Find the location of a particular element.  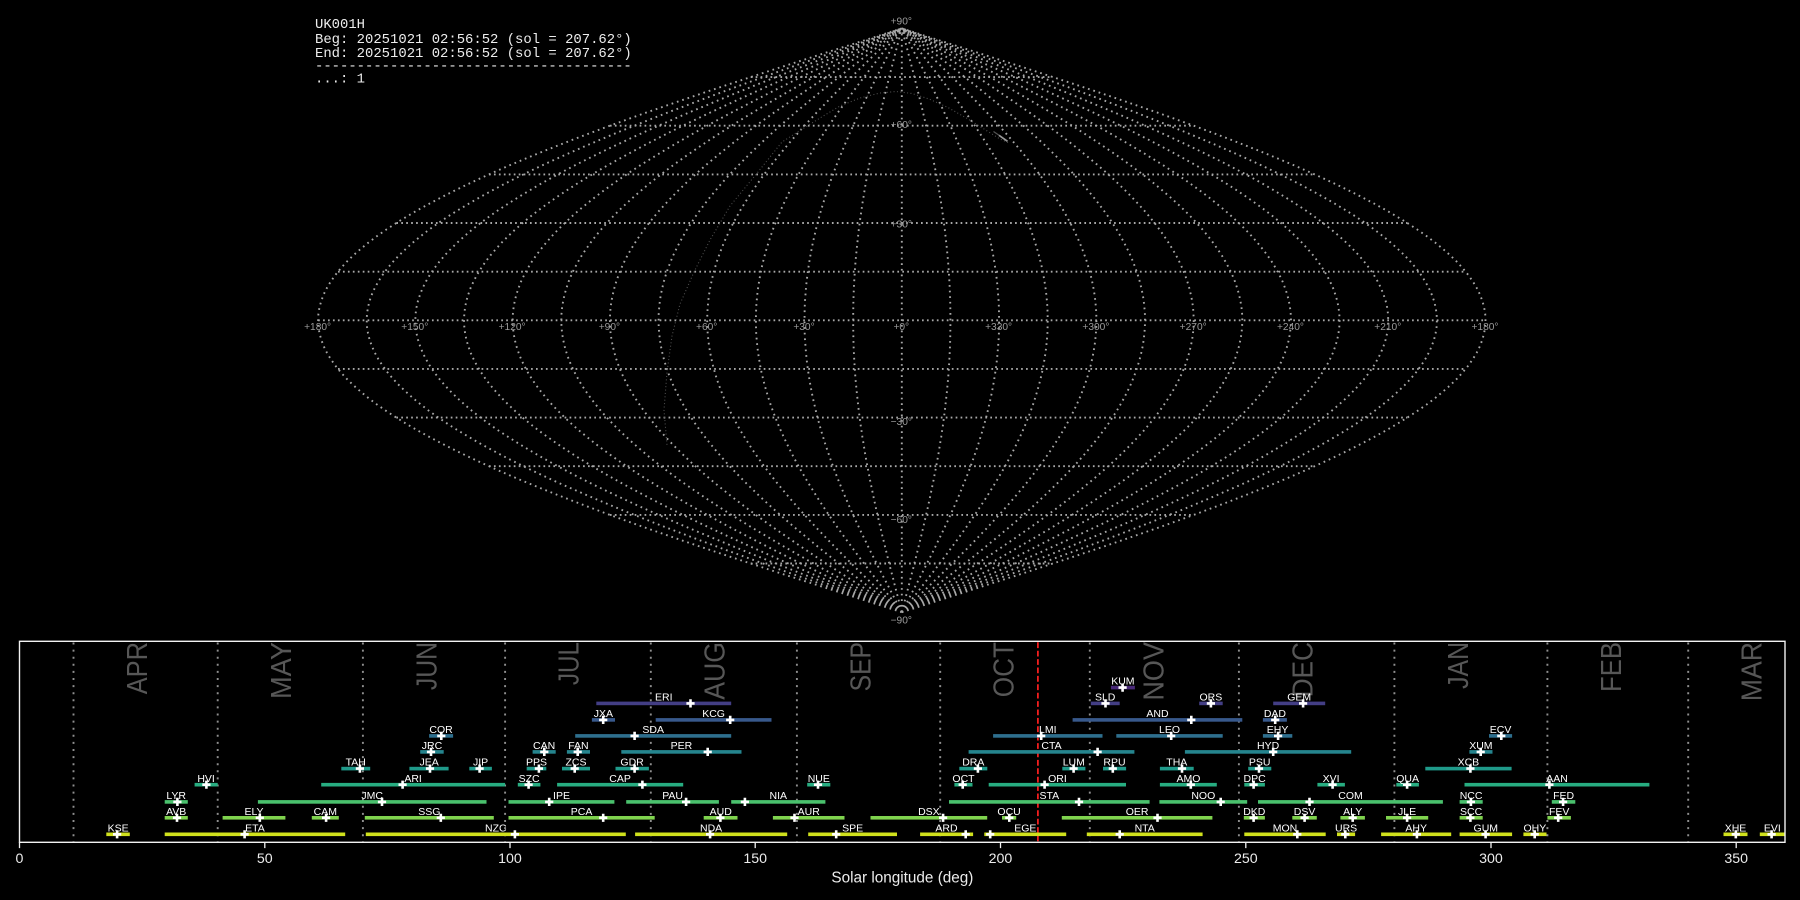

svg-text: APR is located at coordinates (138, 668).